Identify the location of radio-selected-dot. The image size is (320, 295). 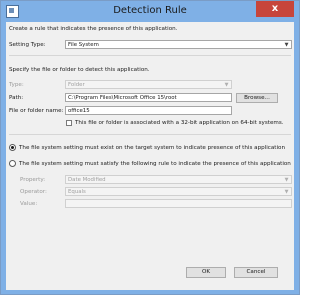
(12, 147).